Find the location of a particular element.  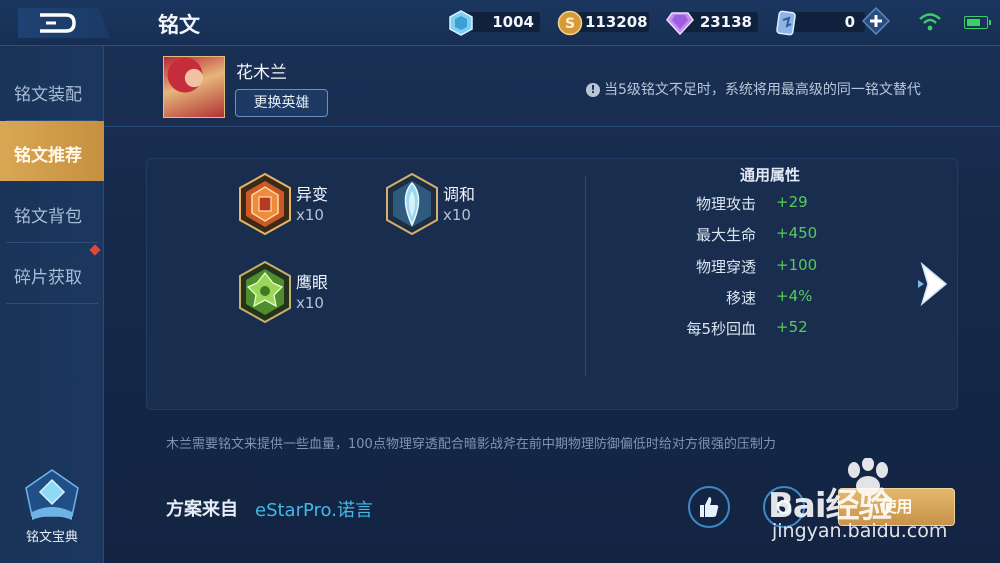

thumbs-up-icon is located at coordinates (709, 507).